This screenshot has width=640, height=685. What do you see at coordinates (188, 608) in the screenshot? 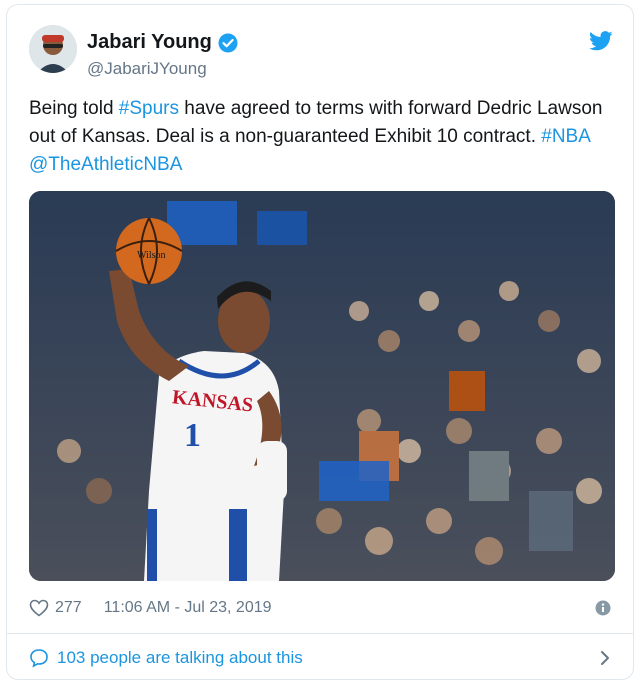
I see `timestamp: 11:06 AM - Jul 23, 2019` at bounding box center [188, 608].